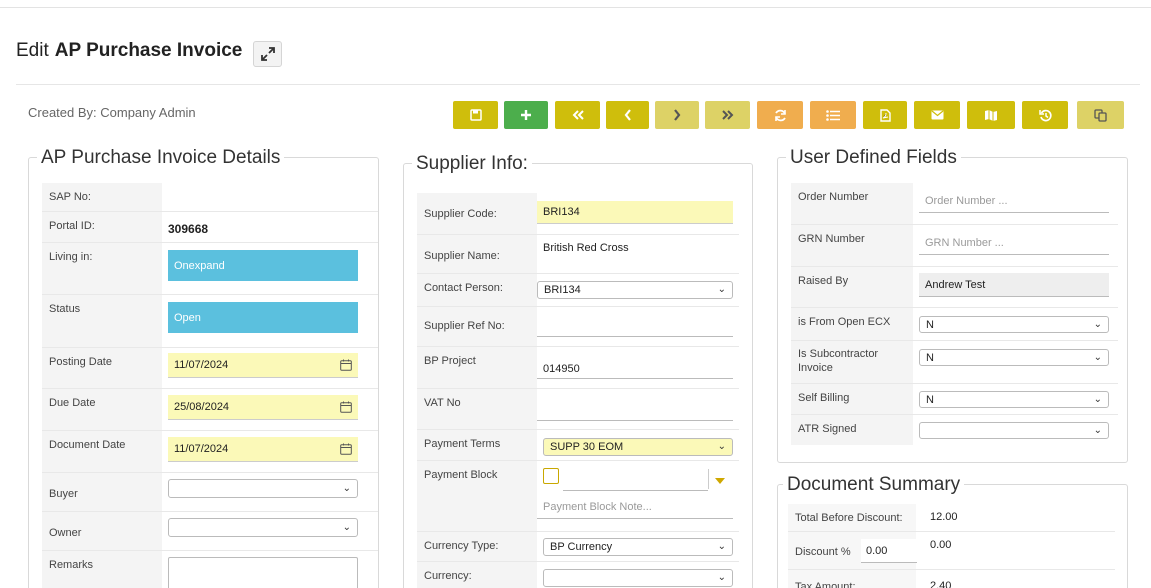  What do you see at coordinates (102, 268) in the screenshot?
I see `living-in-label: Living in:` at bounding box center [102, 268].